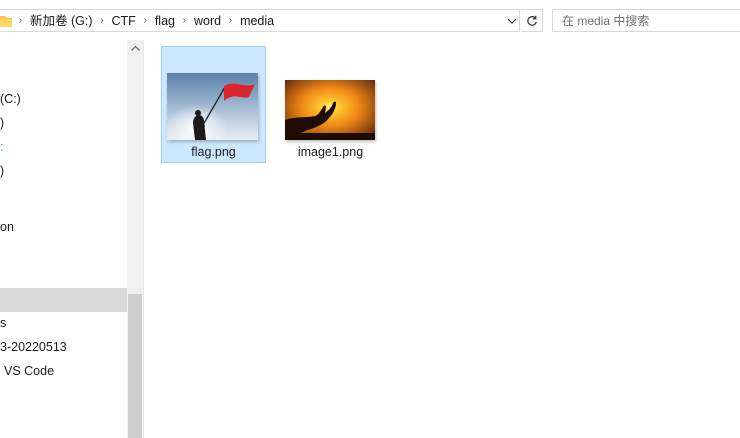  I want to click on breadcrumb-ctf: CTF, so click(124, 21).